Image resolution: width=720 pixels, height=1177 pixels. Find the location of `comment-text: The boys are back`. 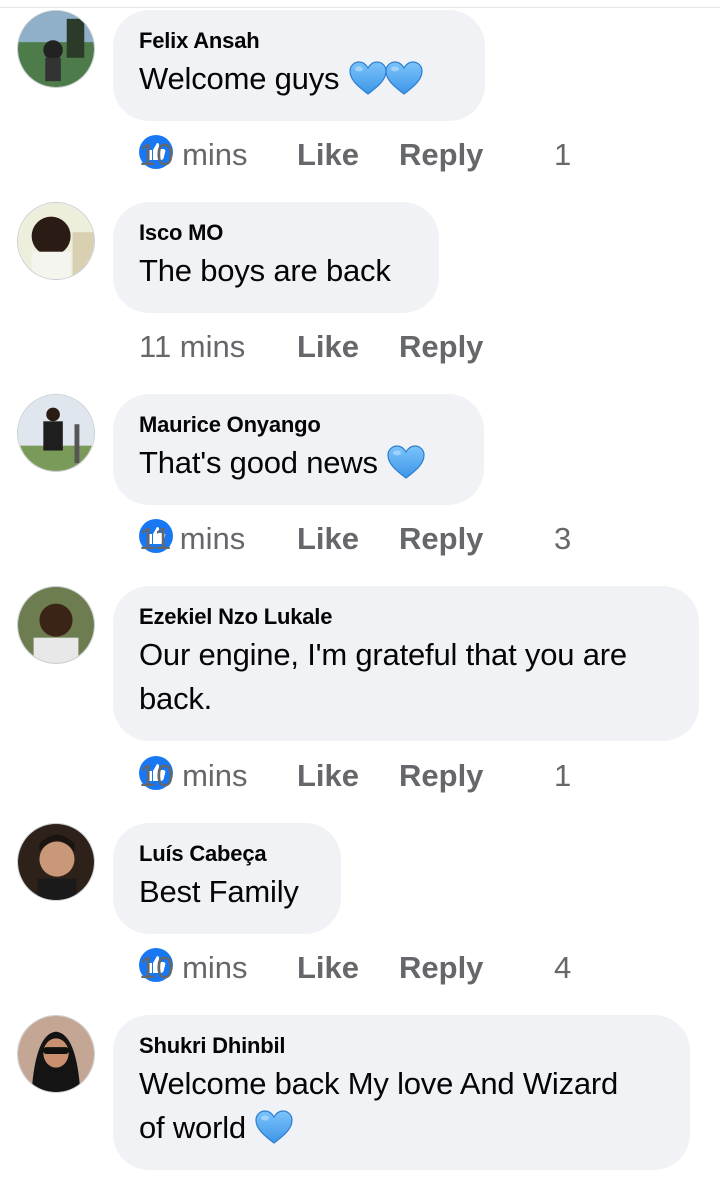

comment-text: The boys are back is located at coordinates (265, 270).